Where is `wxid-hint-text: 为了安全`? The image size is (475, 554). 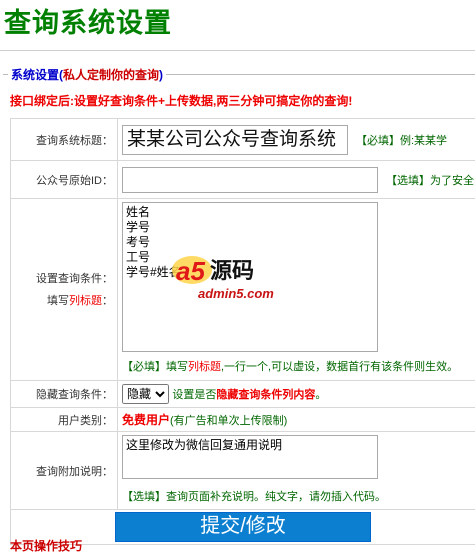 wxid-hint-text: 为了安全 is located at coordinates (452, 181).